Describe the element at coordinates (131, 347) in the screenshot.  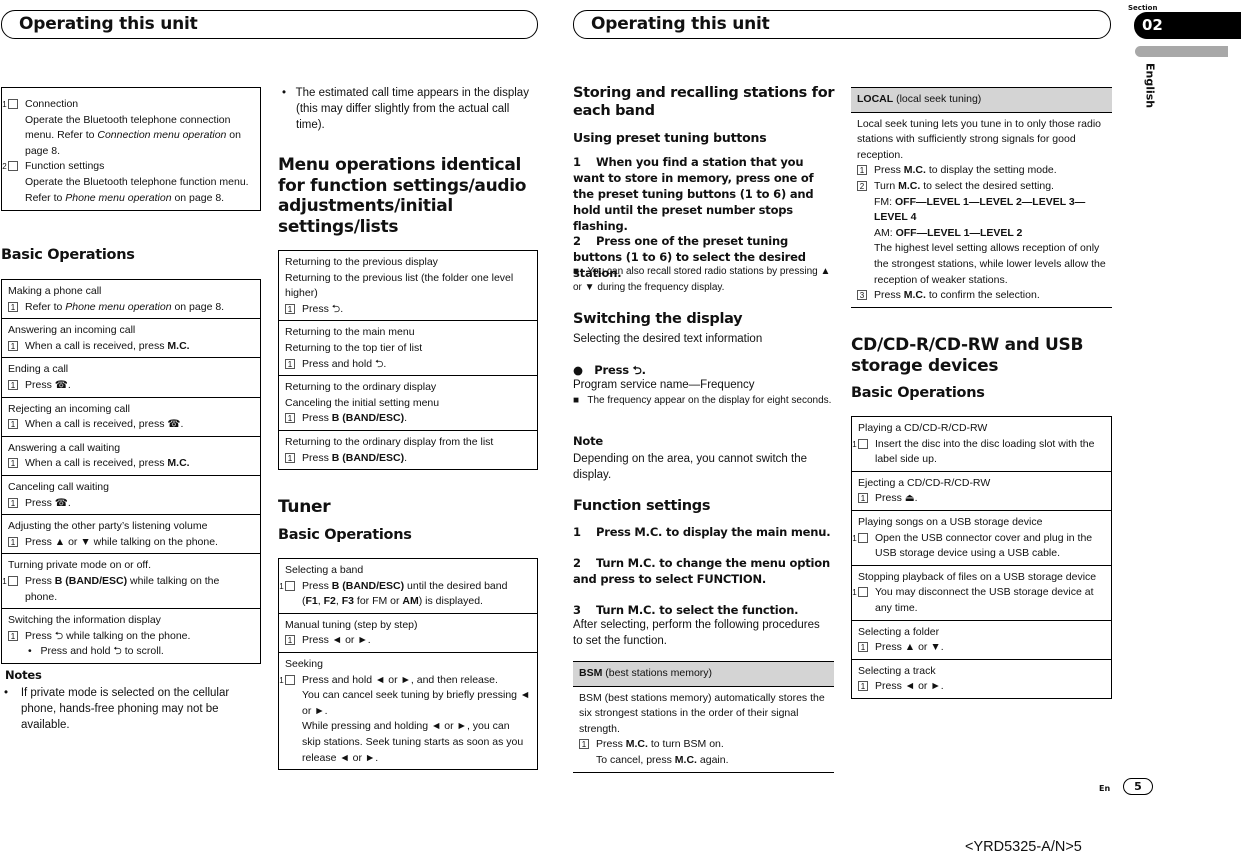
I see `op-step: 1 When a call is received, press M.C.` at that location.